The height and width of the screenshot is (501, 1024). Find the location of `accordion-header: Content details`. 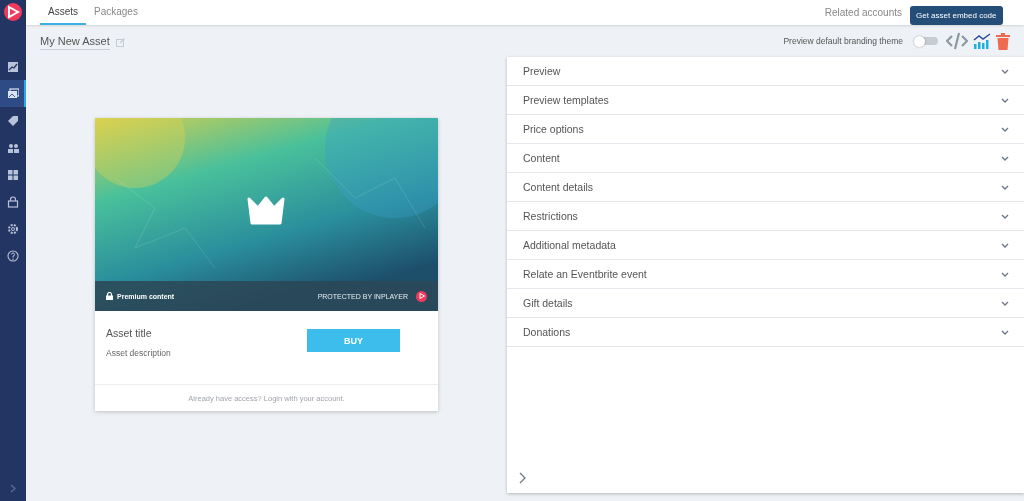

accordion-header: Content details is located at coordinates (765, 187).